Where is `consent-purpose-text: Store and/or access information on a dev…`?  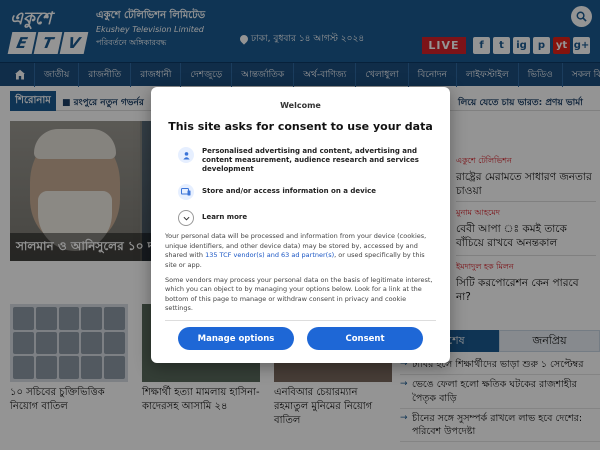
consent-purpose-text: Store and/or access information on a dev… is located at coordinates (289, 191).